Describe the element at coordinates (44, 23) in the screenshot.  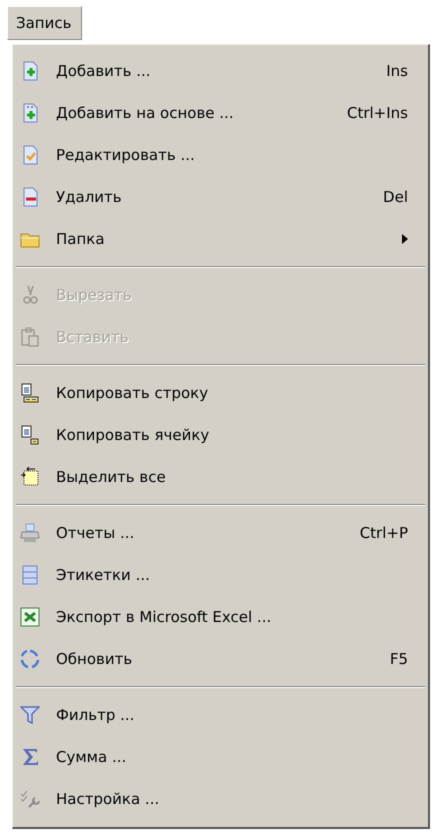
I see `menu-title: Запись` at that location.